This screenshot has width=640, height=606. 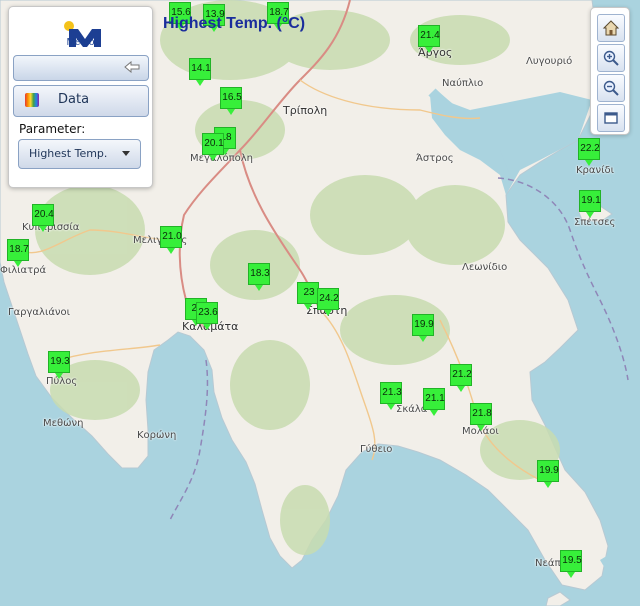 I want to click on place-label-spetses: Σπέτσες, so click(x=595, y=222).